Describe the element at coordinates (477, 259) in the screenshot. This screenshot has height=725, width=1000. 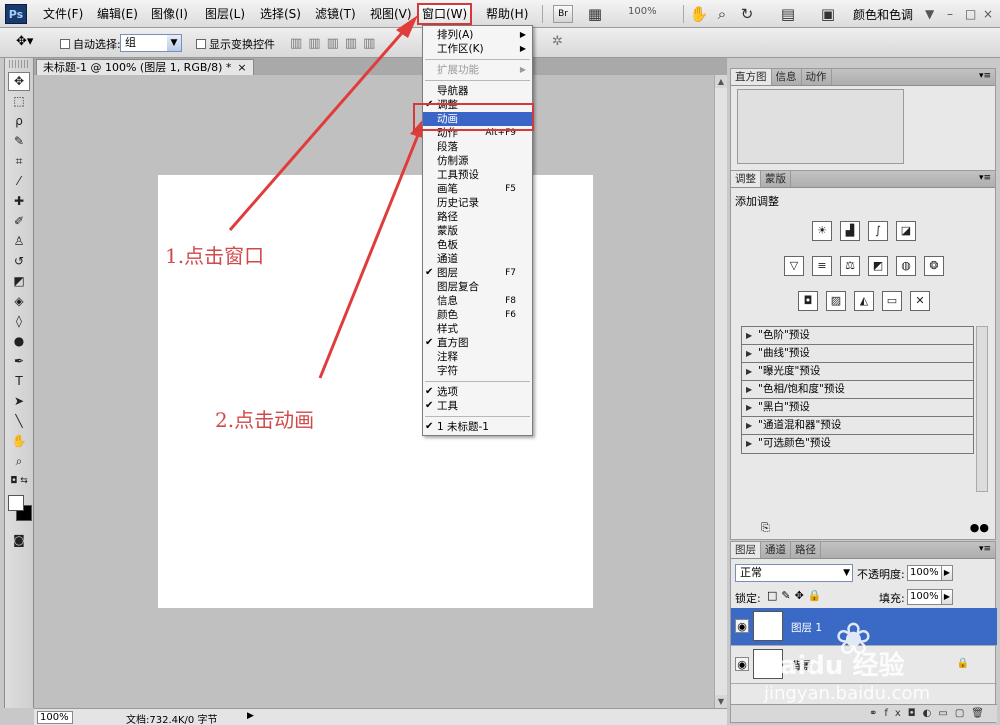
I see `menu-item-channels: 通道` at that location.